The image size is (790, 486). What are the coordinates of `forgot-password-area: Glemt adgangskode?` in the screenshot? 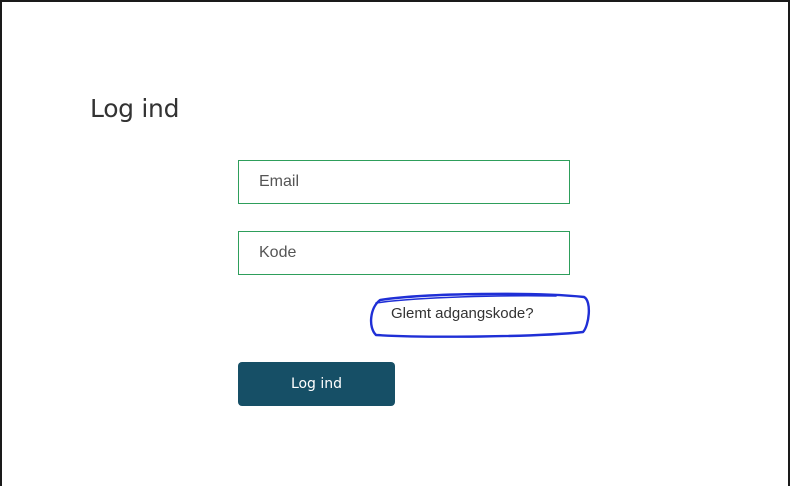 It's located at (479, 316).